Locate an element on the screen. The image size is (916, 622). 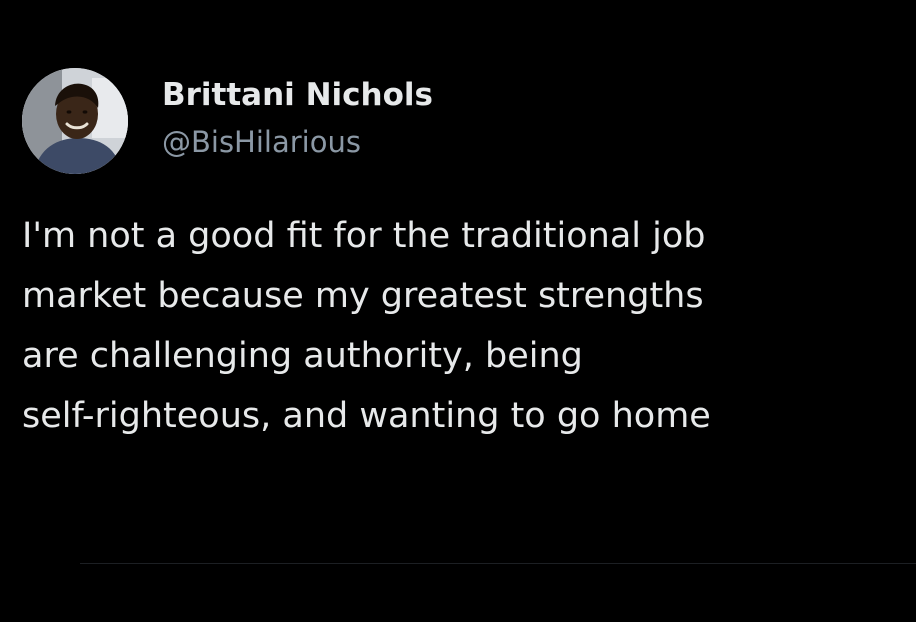
tweet-text-line: market because my greatest strengths is located at coordinates (363, 296).